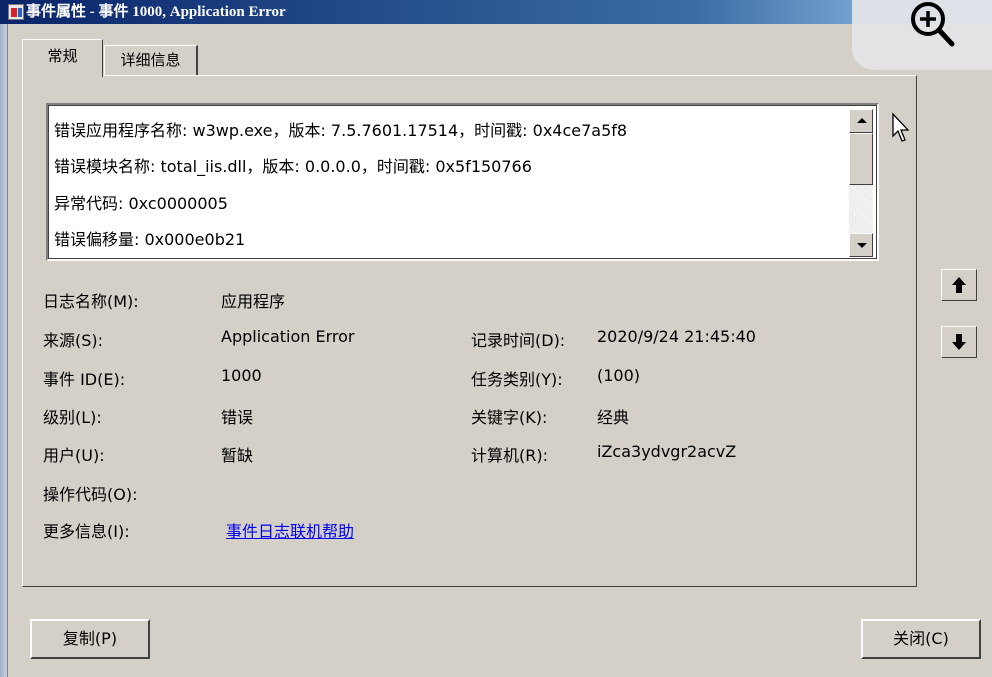 This screenshot has width=992, height=677. I want to click on title-bar: 事件属性 - 事件 1000, Application Error, so click(496, 12).